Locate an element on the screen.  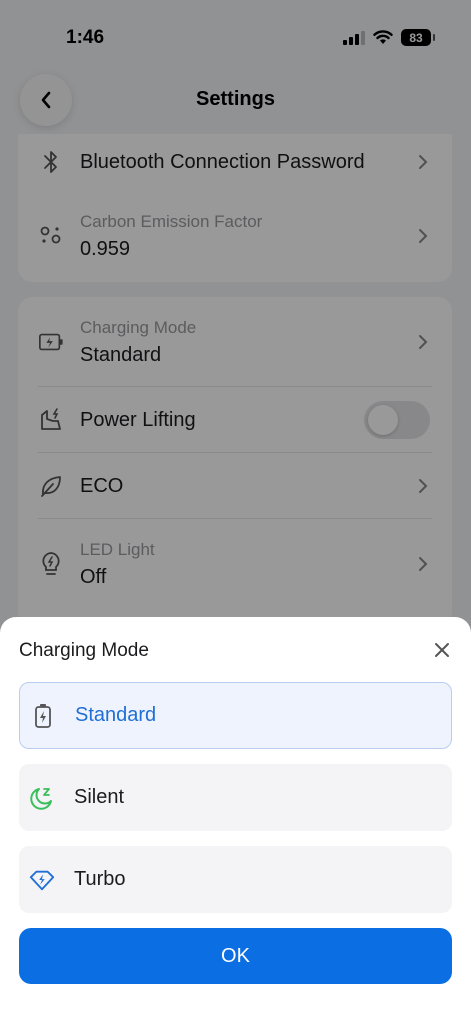
close-icon is located at coordinates (442, 650).